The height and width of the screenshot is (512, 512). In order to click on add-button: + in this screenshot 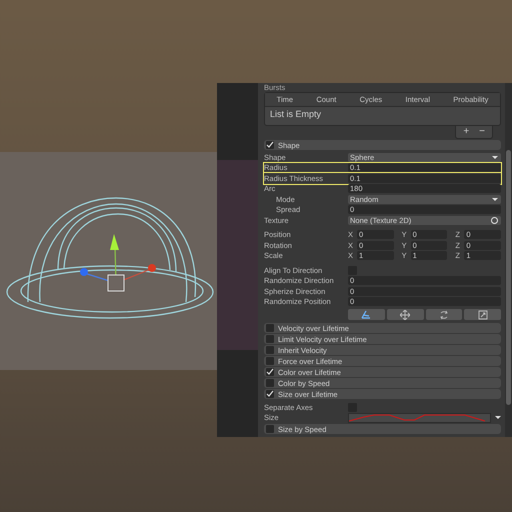, I will do `click(466, 132)`.